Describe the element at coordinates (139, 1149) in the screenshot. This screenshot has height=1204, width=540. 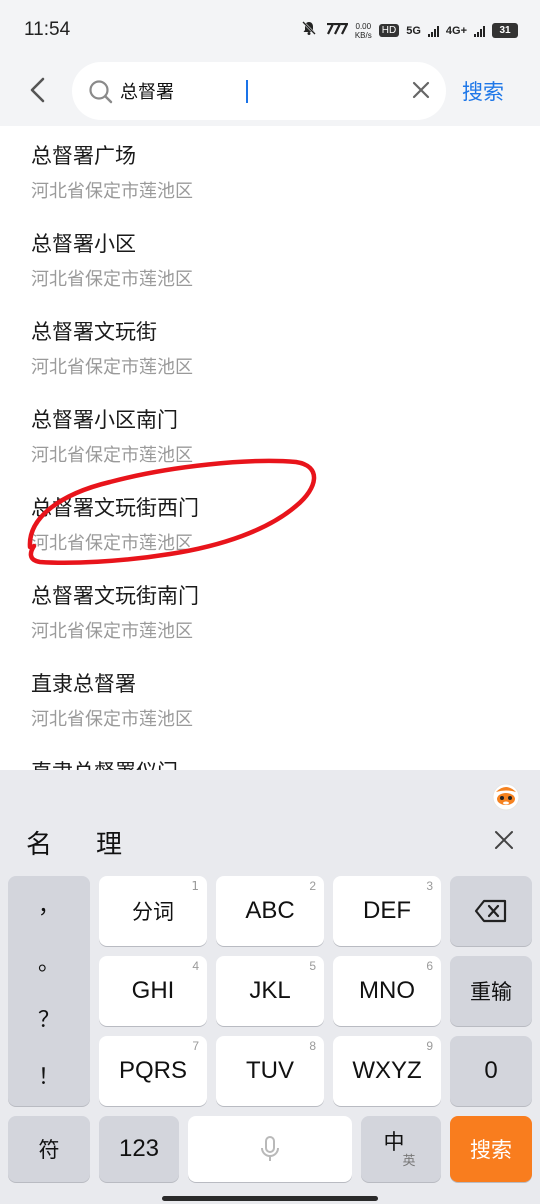
I see `number-key: 123` at that location.